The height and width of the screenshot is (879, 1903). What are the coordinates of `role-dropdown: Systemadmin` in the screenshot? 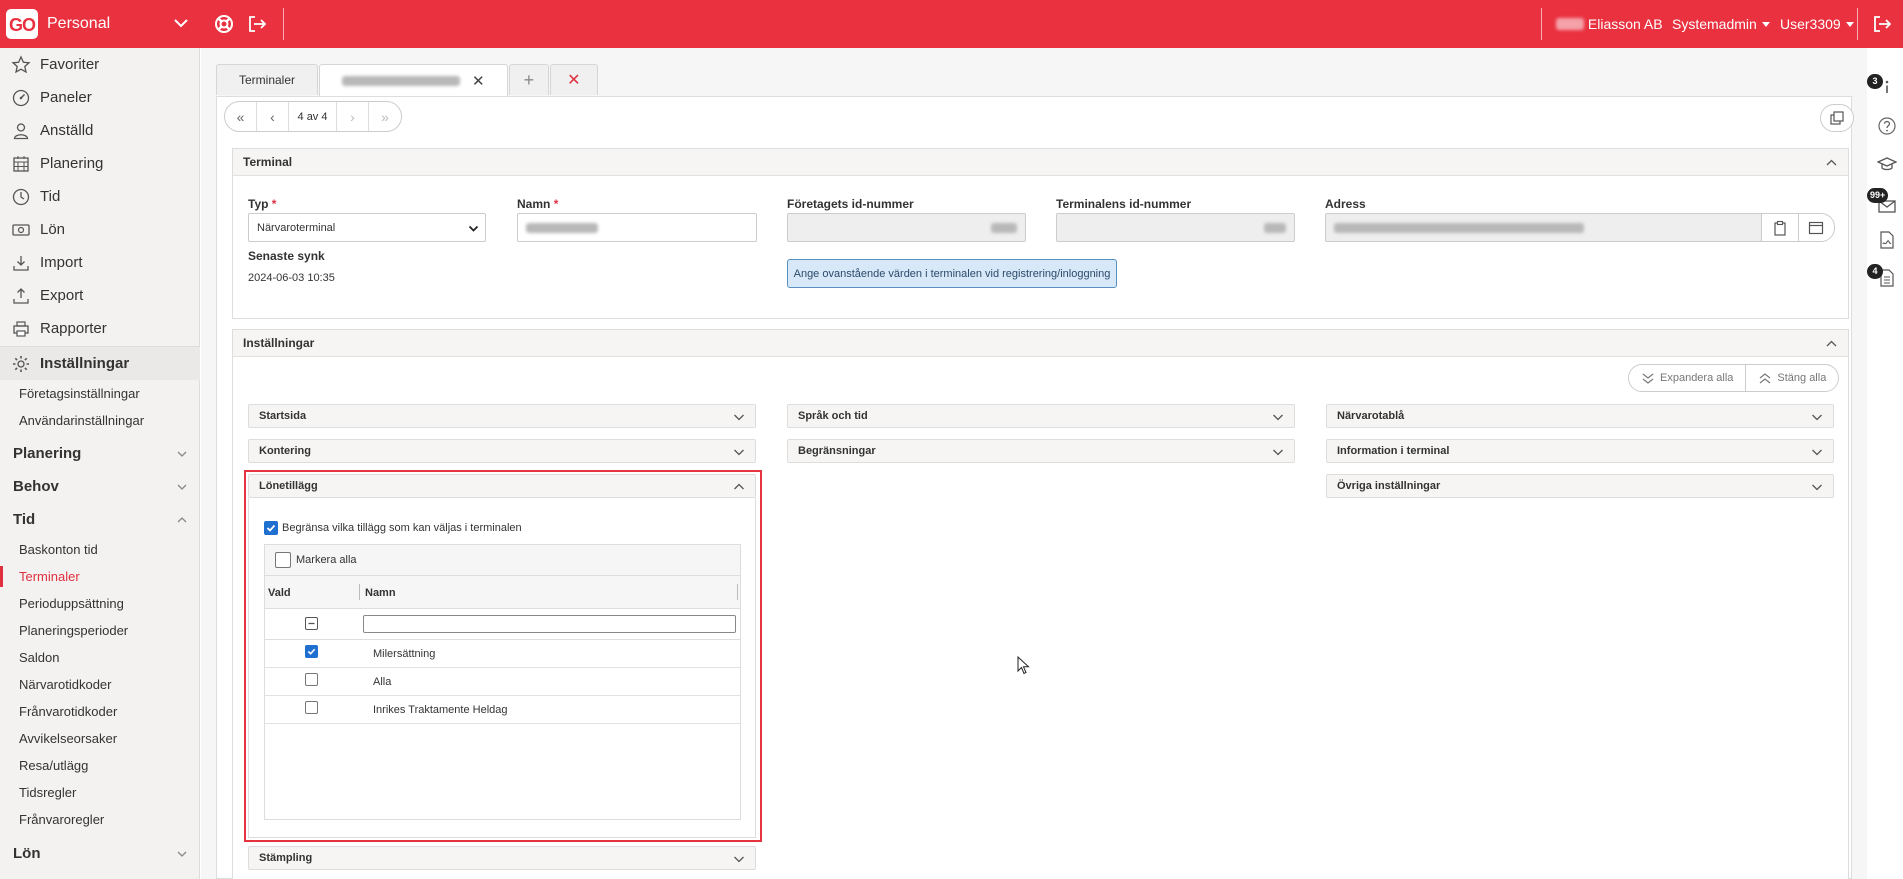 It's located at (1721, 24).